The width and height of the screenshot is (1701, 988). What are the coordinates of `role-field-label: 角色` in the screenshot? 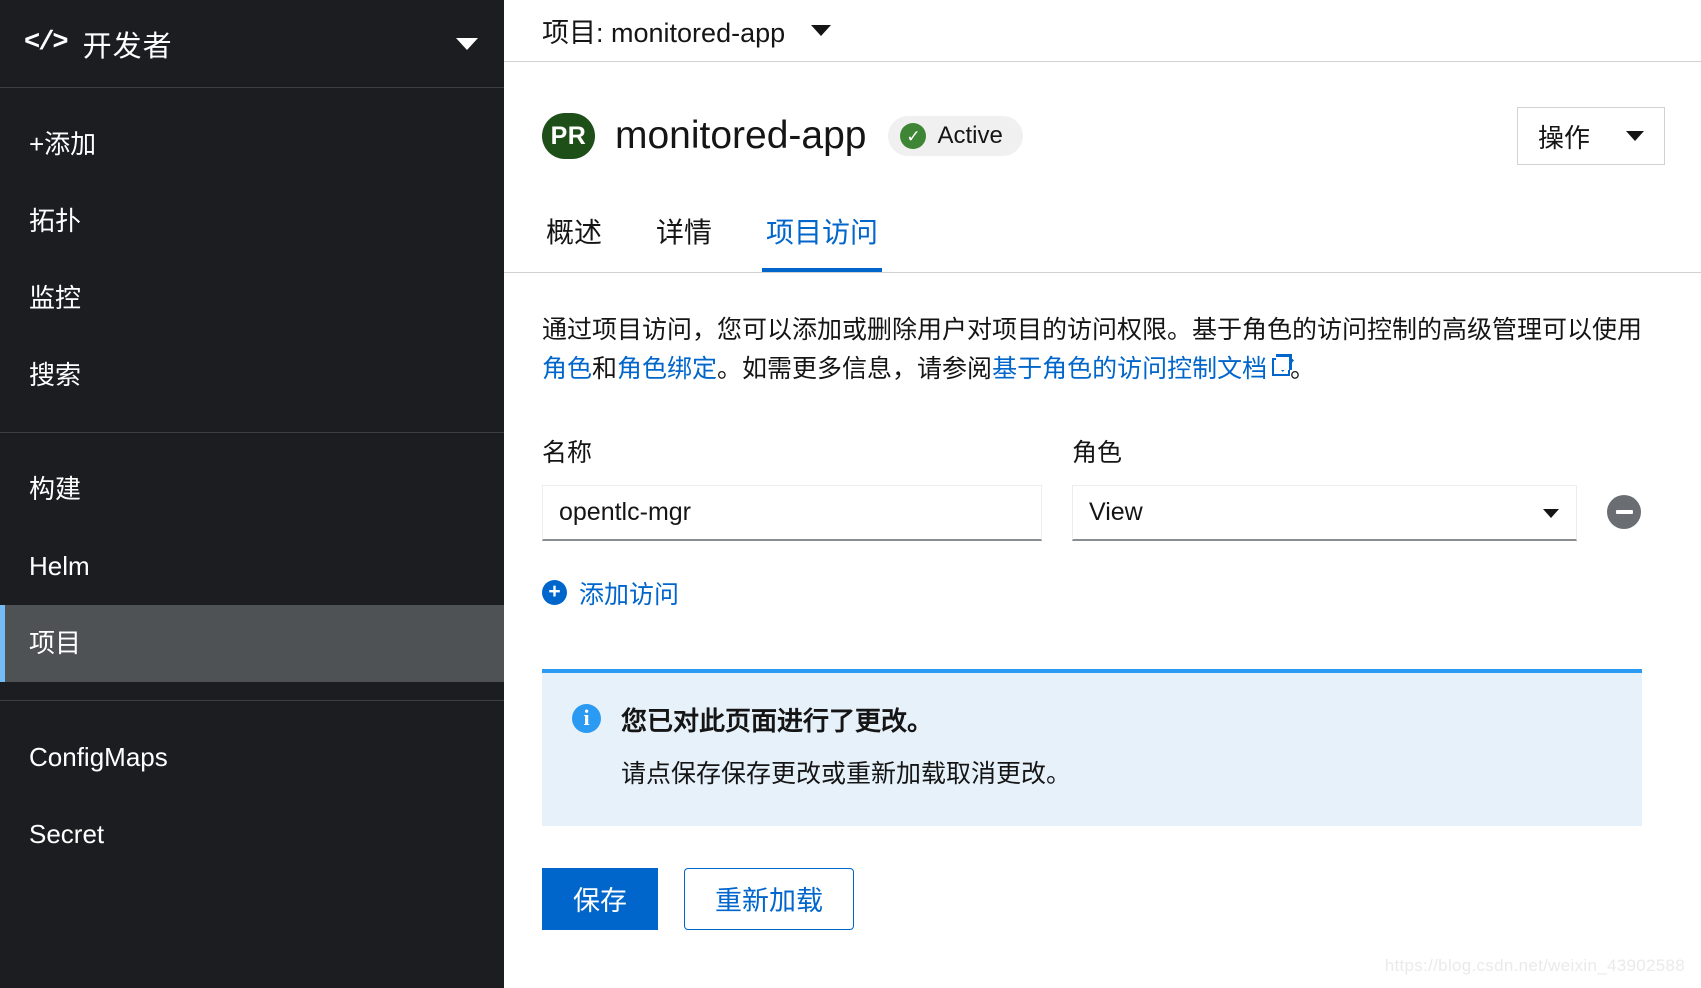 It's located at (1097, 452).